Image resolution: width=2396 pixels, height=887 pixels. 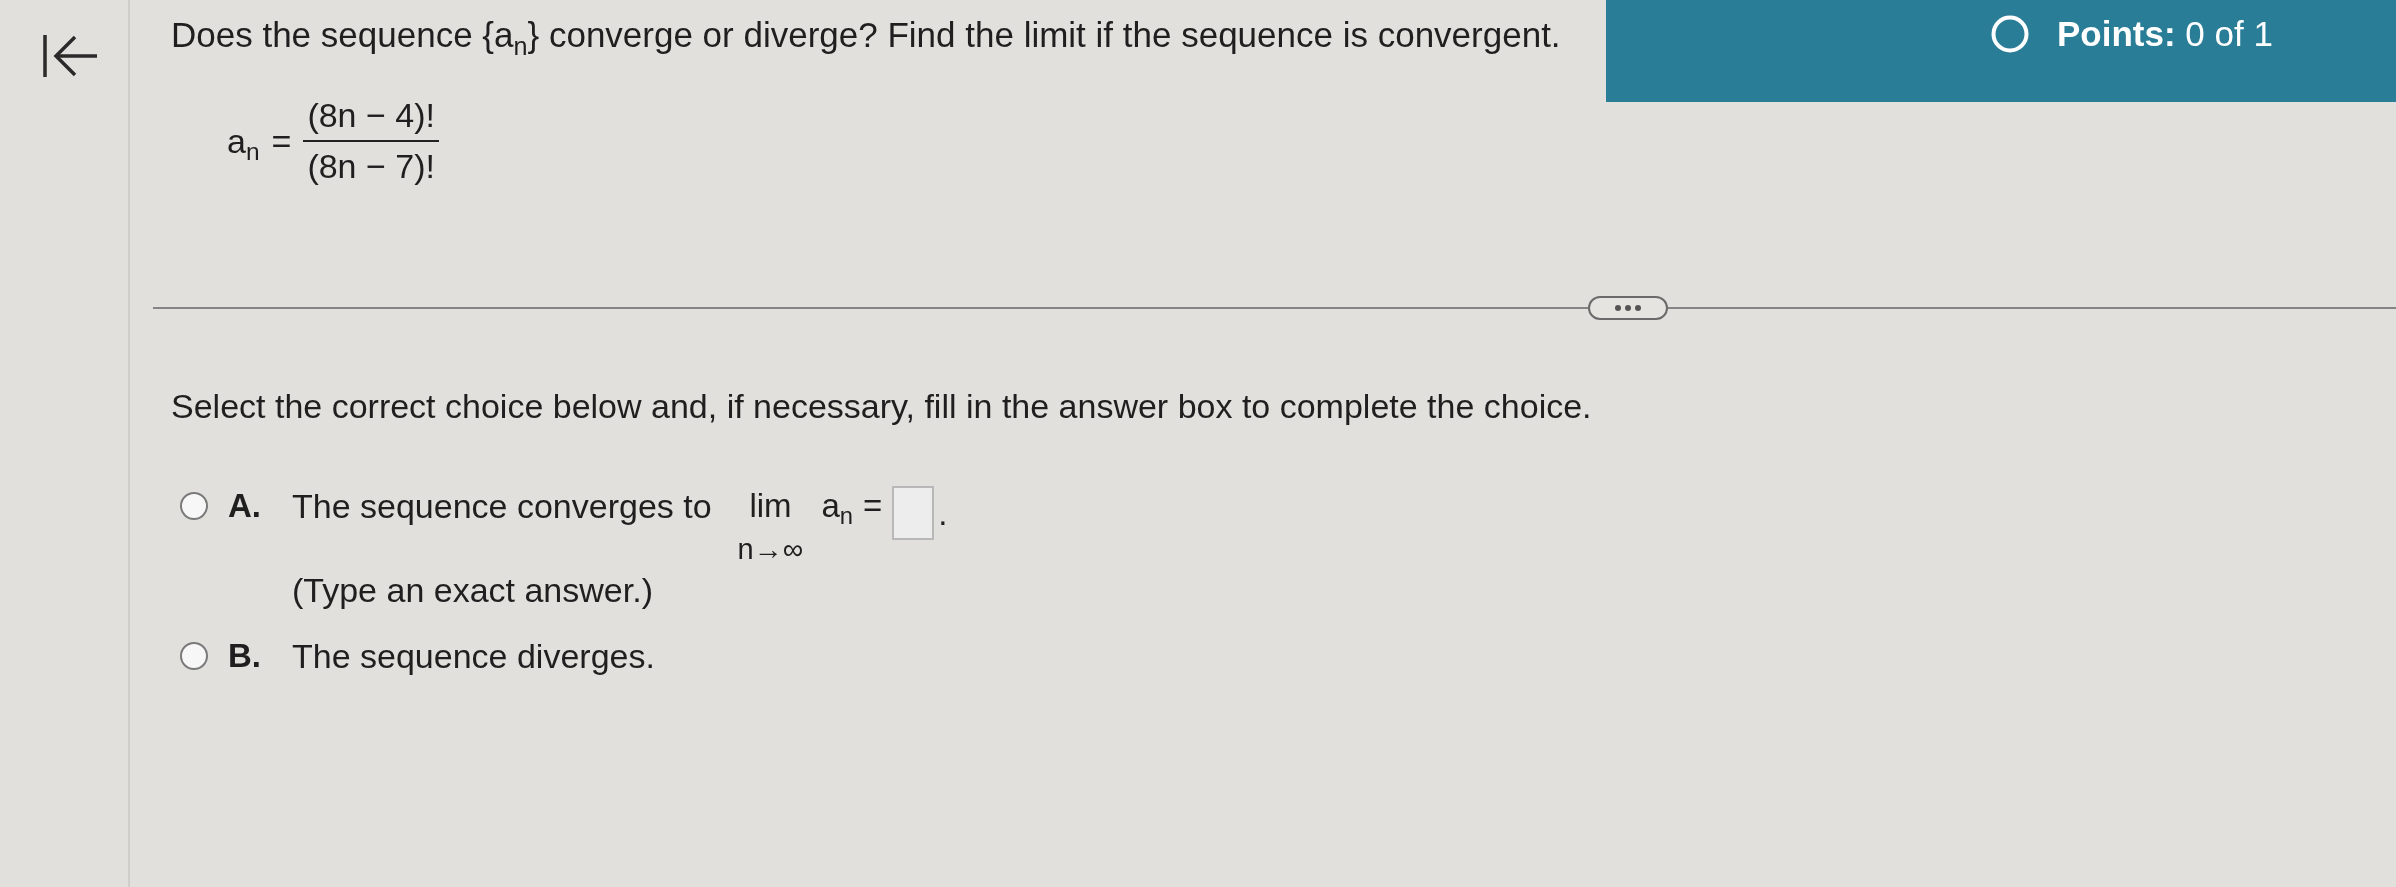 What do you see at coordinates (913, 513) in the screenshot?
I see `answer-field` at bounding box center [913, 513].